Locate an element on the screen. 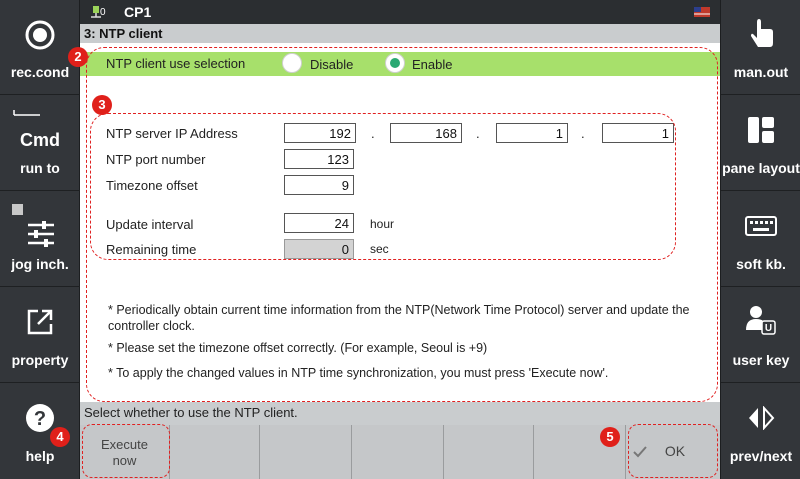  jog-inch-button: jog inch. is located at coordinates (40, 239).